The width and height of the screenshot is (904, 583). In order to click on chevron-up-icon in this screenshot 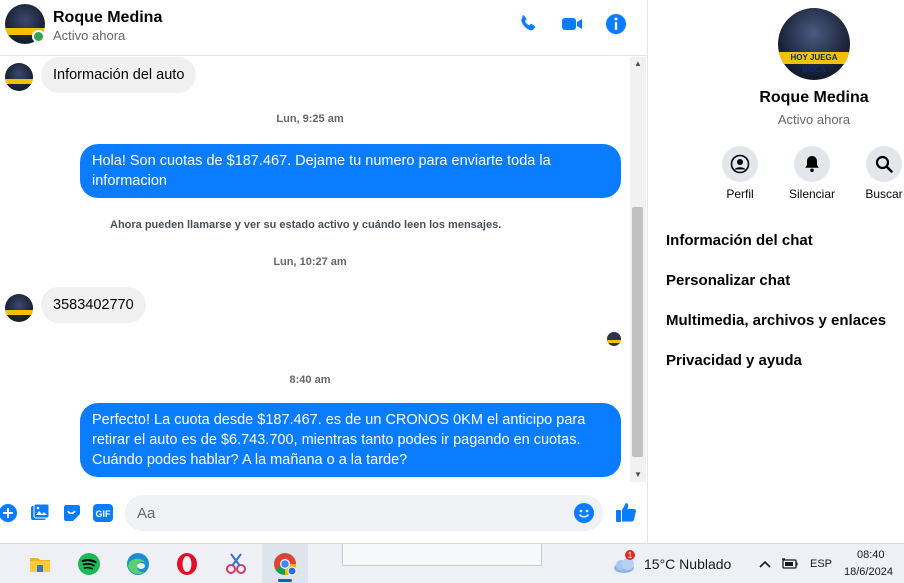, I will do `click(765, 564)`.